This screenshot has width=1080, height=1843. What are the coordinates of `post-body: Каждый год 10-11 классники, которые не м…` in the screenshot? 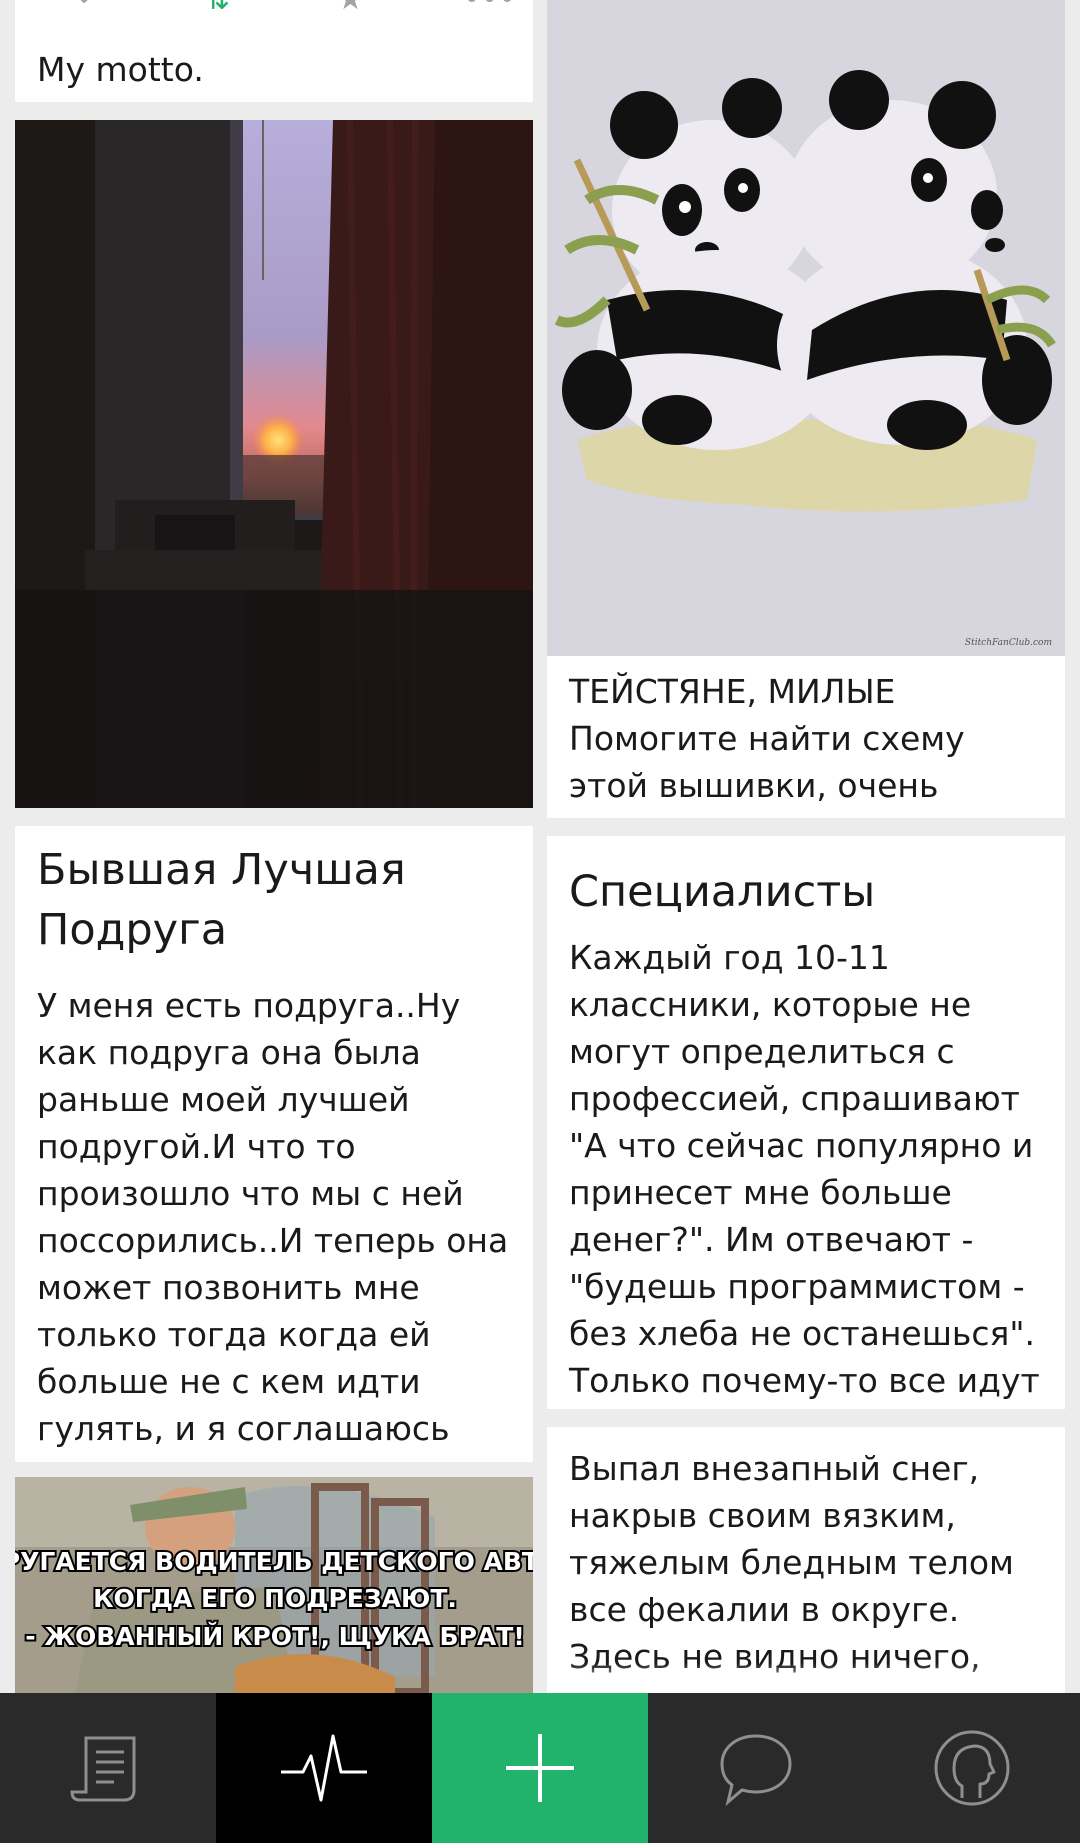 It's located at (804, 1173).